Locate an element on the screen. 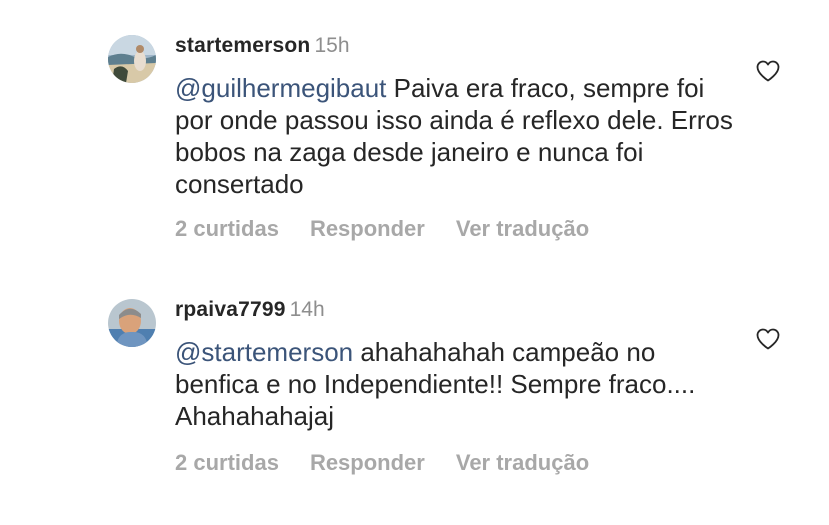 This screenshot has width=829, height=525. timestamp: 14h is located at coordinates (307, 309).